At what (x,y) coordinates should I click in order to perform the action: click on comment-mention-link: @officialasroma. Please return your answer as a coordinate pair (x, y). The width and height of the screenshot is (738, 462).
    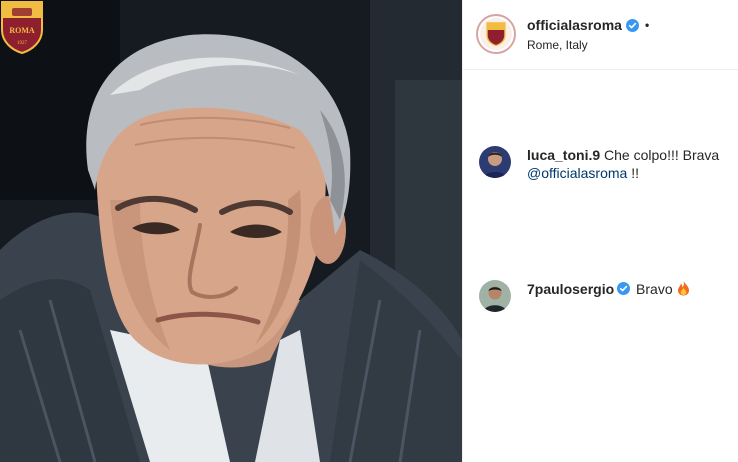
    Looking at the image, I should click on (577, 173).